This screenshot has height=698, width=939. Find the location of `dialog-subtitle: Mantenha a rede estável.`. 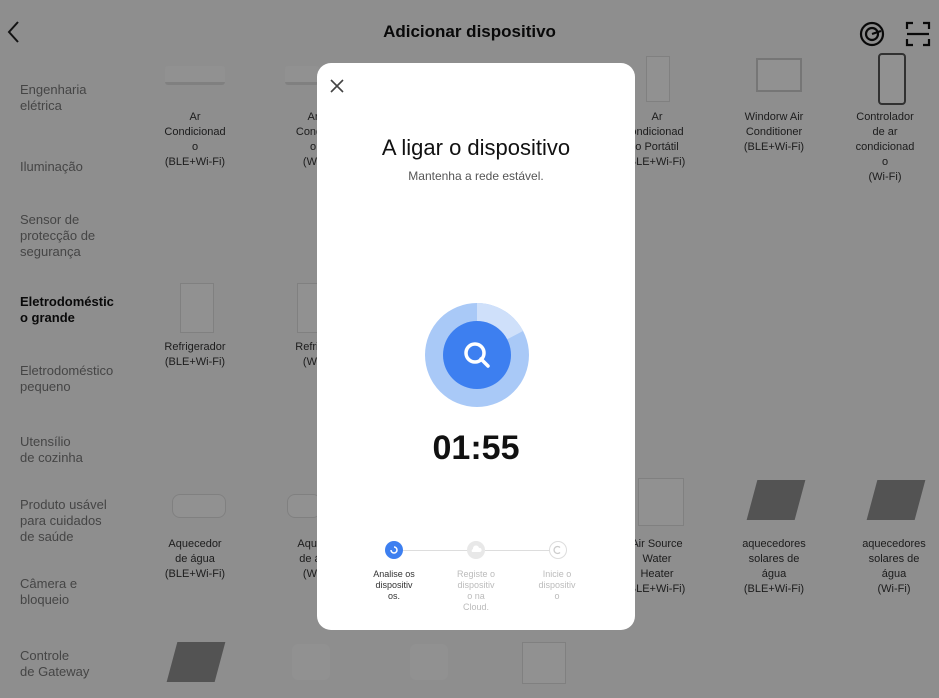

dialog-subtitle: Mantenha a rede estável. is located at coordinates (476, 176).